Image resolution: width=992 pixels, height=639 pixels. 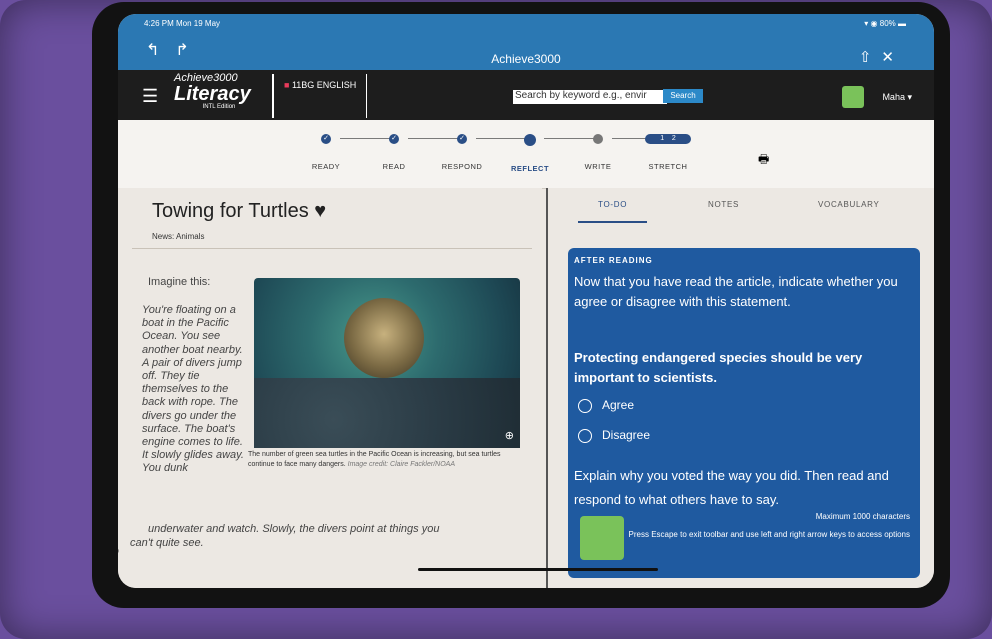 I want to click on reef-shape, so click(x=387, y=413).